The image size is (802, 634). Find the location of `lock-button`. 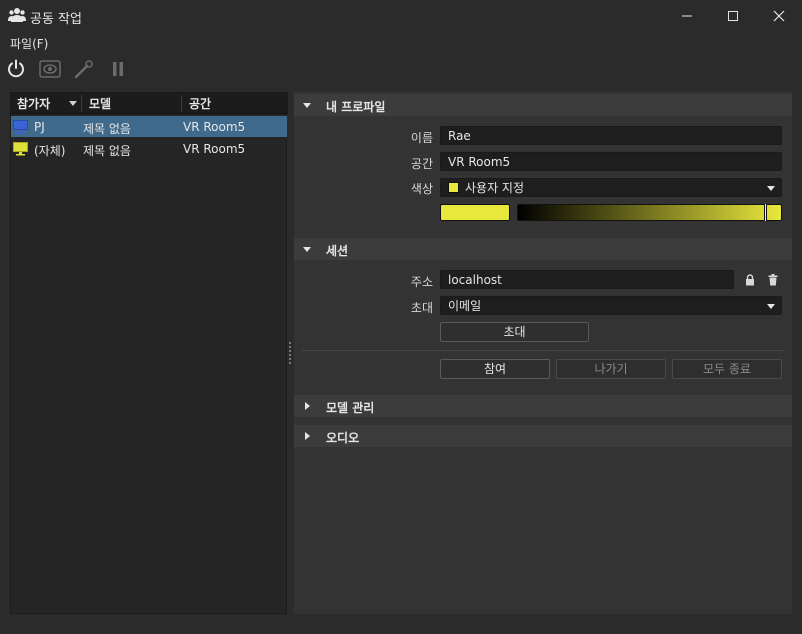

lock-button is located at coordinates (750, 280).